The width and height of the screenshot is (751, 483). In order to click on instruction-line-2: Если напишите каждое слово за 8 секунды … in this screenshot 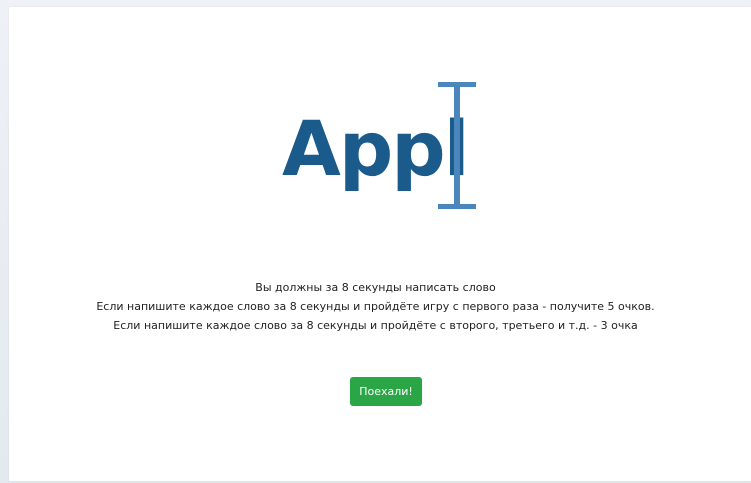, I will do `click(375, 306)`.